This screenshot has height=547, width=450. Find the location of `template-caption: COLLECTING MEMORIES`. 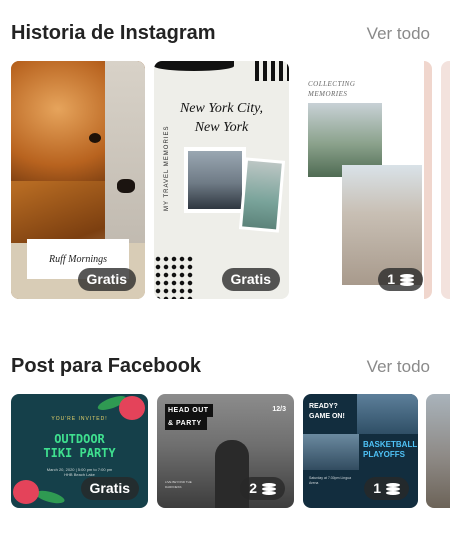

template-caption: COLLECTING MEMORIES is located at coordinates (331, 89).